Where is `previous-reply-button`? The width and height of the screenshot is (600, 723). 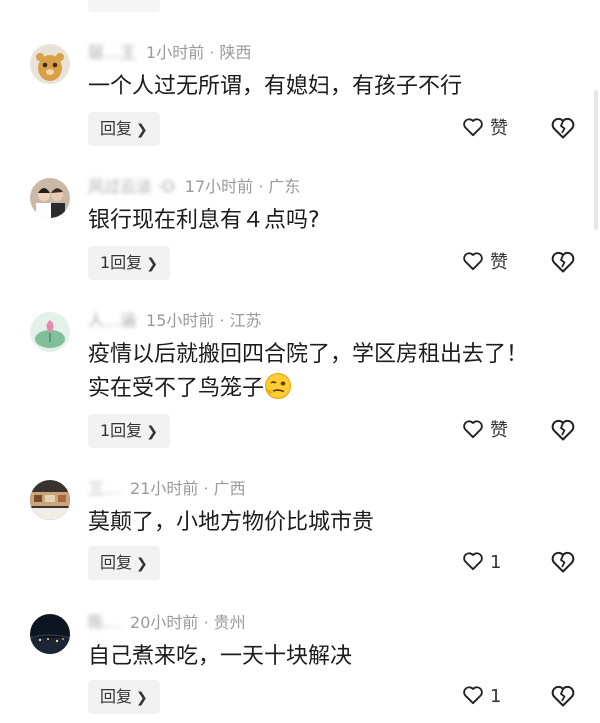 previous-reply-button is located at coordinates (124, 6).